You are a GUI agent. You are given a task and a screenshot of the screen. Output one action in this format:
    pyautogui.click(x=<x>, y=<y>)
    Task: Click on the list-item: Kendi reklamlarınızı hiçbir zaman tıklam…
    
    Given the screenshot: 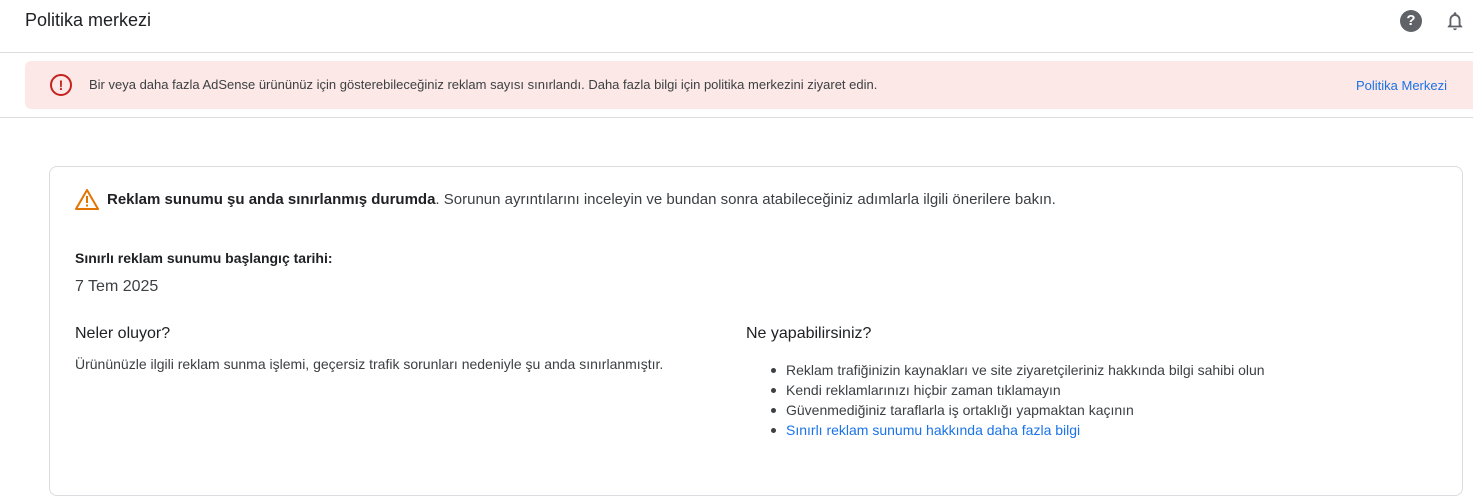 What is the action you would take?
    pyautogui.click(x=1015, y=390)
    